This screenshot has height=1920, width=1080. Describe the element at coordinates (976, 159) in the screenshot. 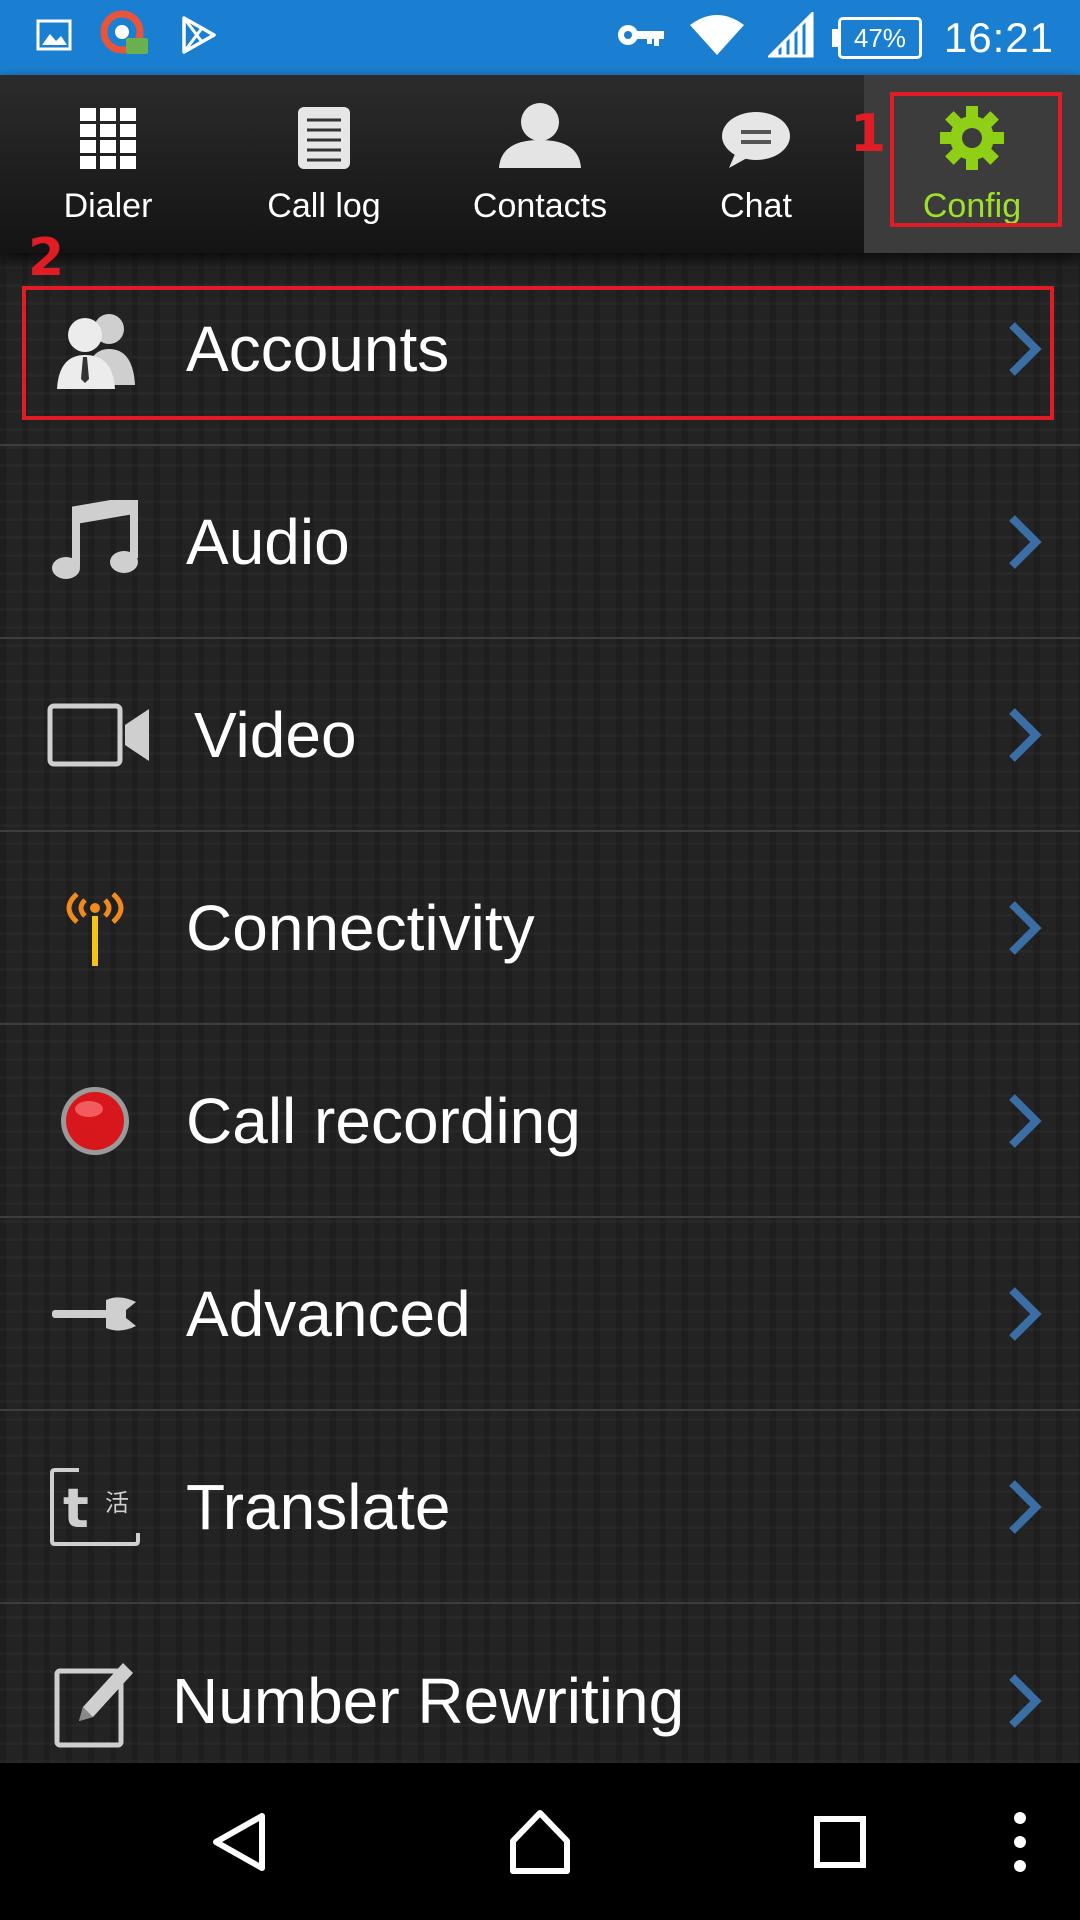

I see `highlight-box-config` at that location.